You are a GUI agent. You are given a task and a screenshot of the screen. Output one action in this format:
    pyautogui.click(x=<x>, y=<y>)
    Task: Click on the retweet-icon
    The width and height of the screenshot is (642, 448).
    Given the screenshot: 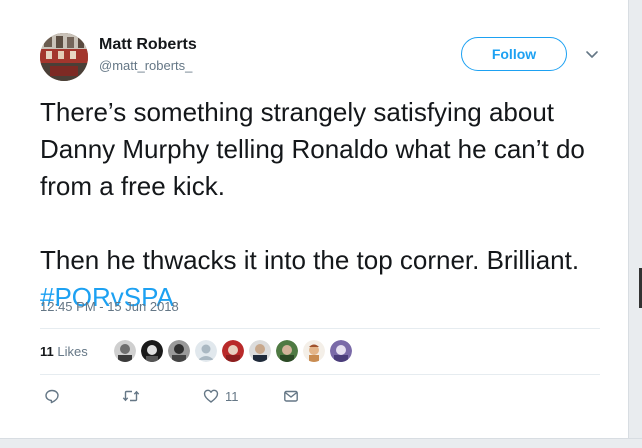 What is the action you would take?
    pyautogui.click(x=131, y=396)
    